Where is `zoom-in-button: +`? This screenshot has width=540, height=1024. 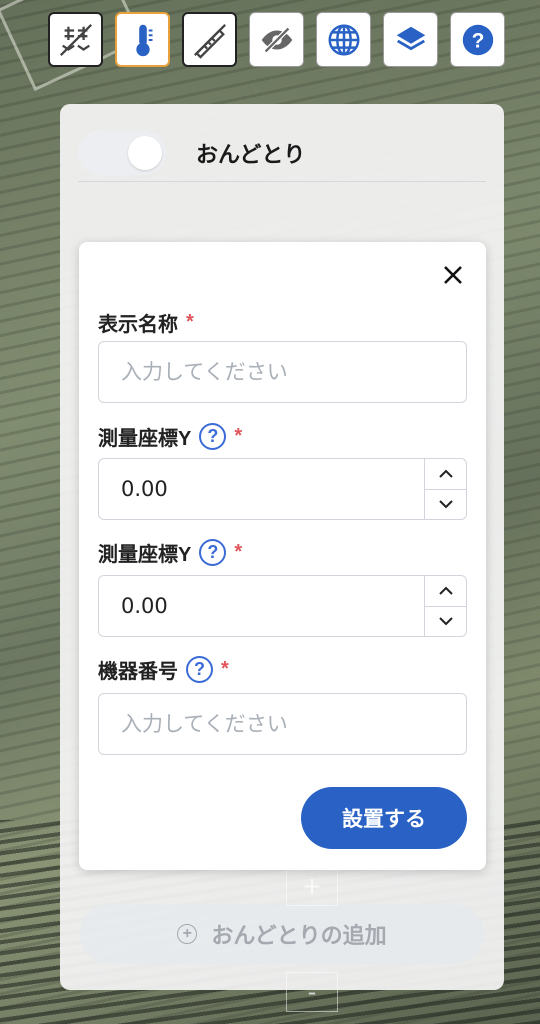 zoom-in-button: + is located at coordinates (312, 886).